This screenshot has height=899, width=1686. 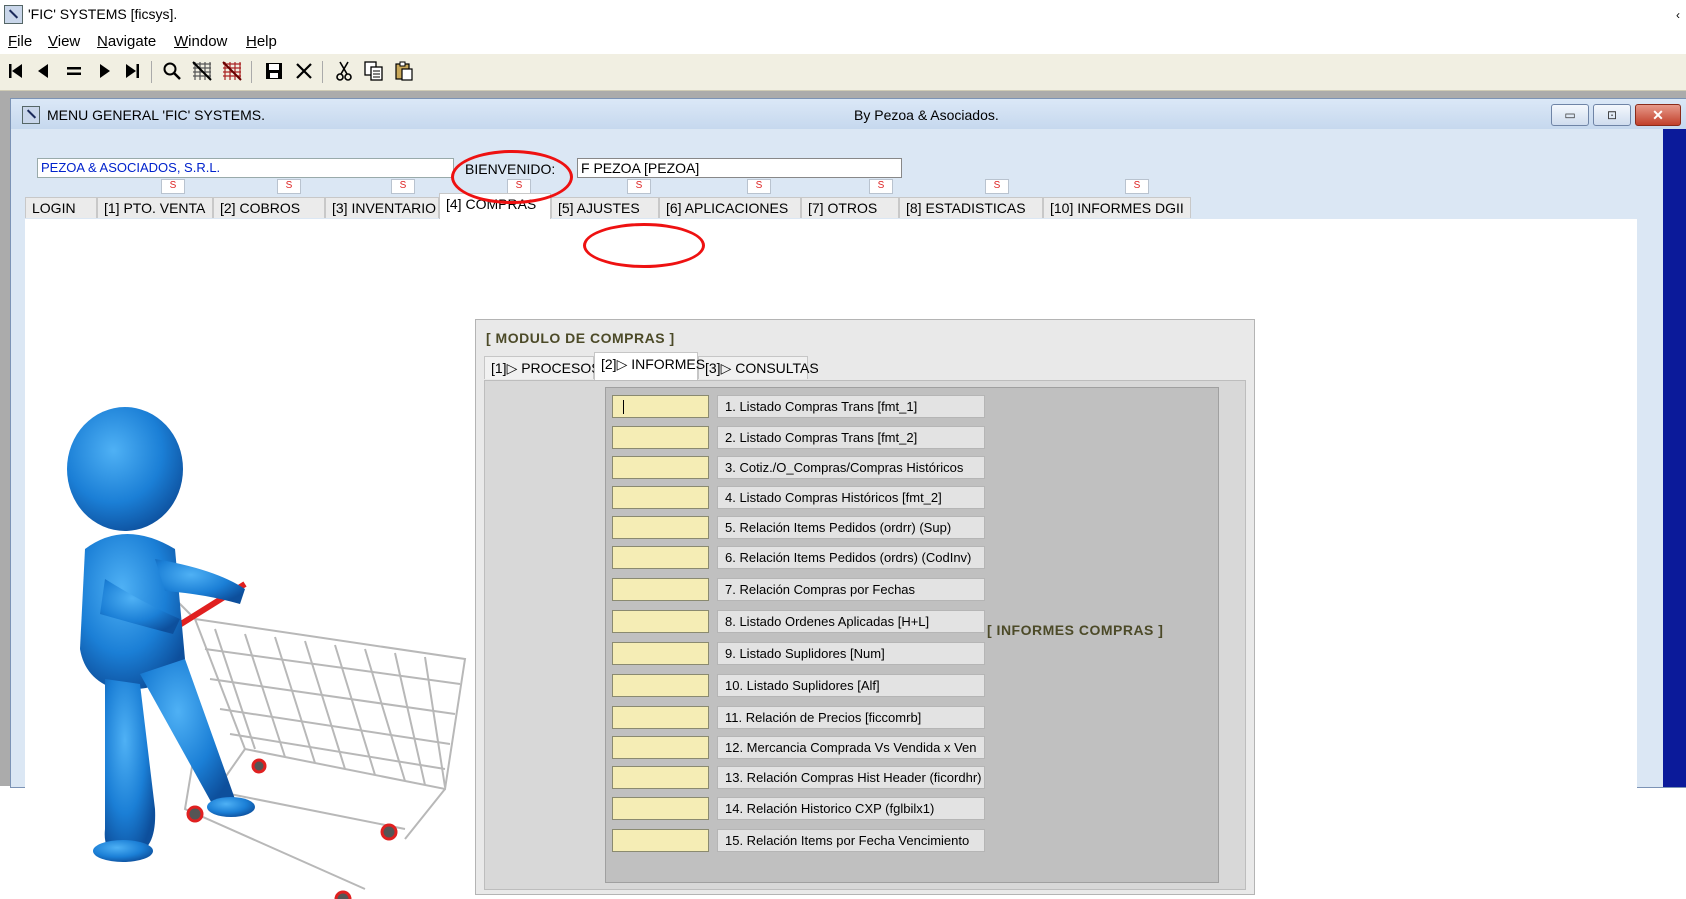 I want to click on filter-clear-icon, so click(x=232, y=71).